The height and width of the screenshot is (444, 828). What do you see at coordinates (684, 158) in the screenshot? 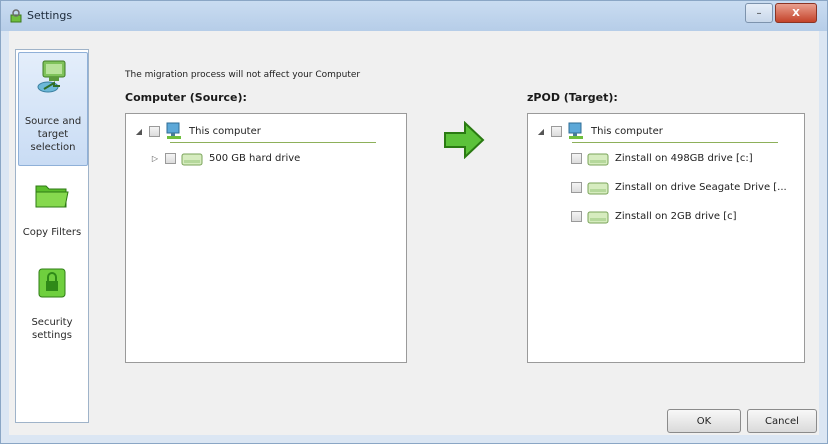
I see `tree-label: Zinstall on 498GB drive [c:]` at bounding box center [684, 158].